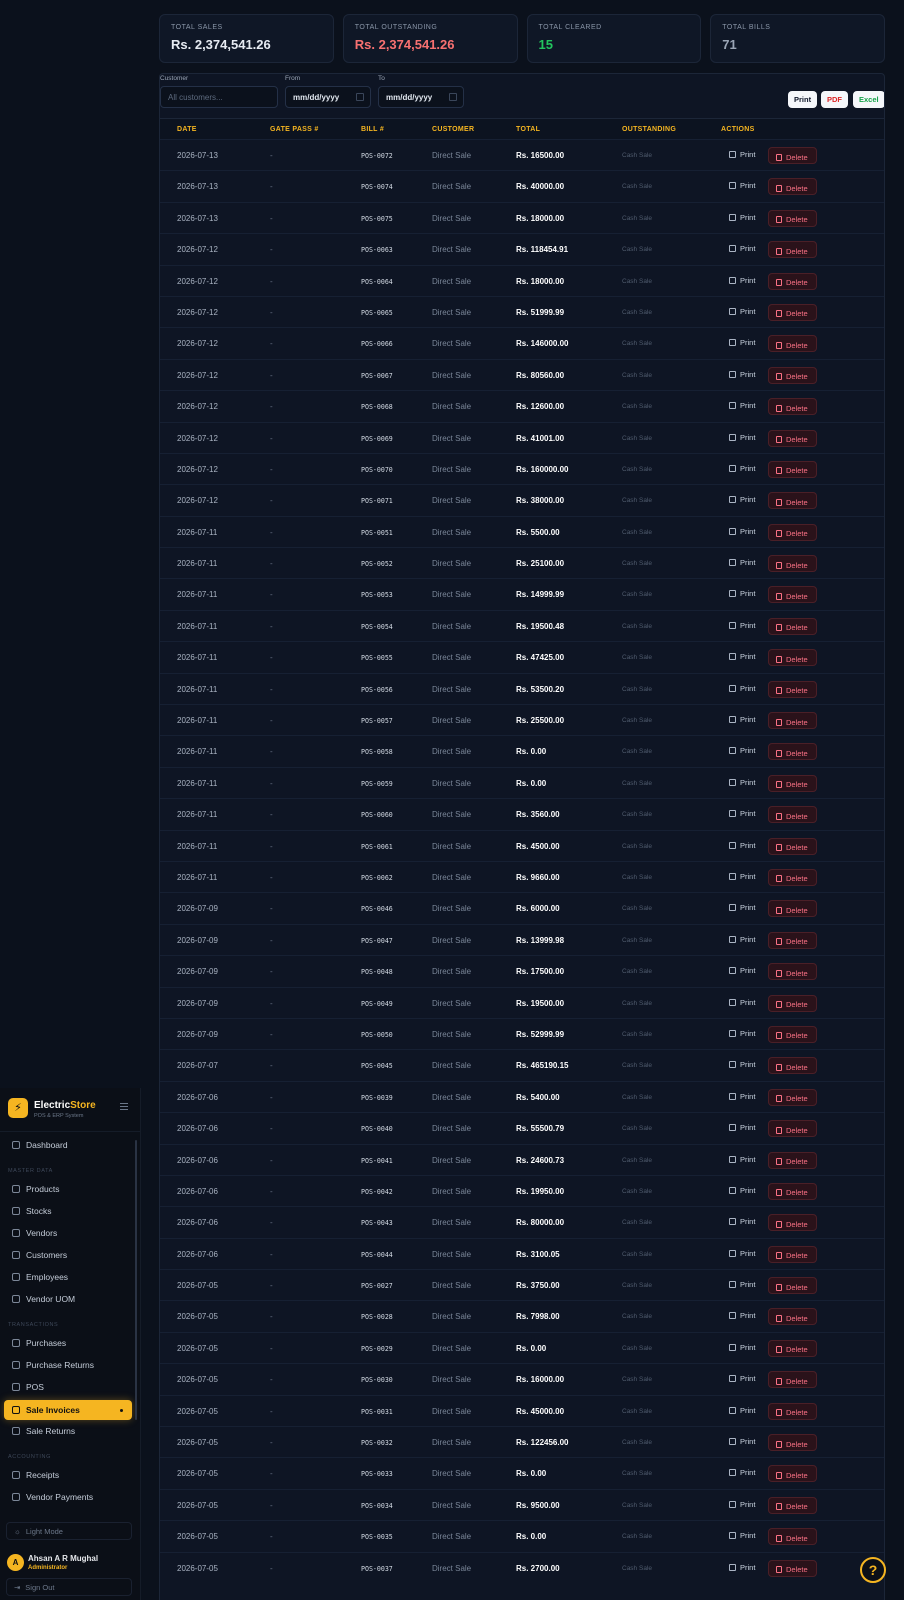  I want to click on col-outstanding: OUTSTANDING, so click(649, 129).